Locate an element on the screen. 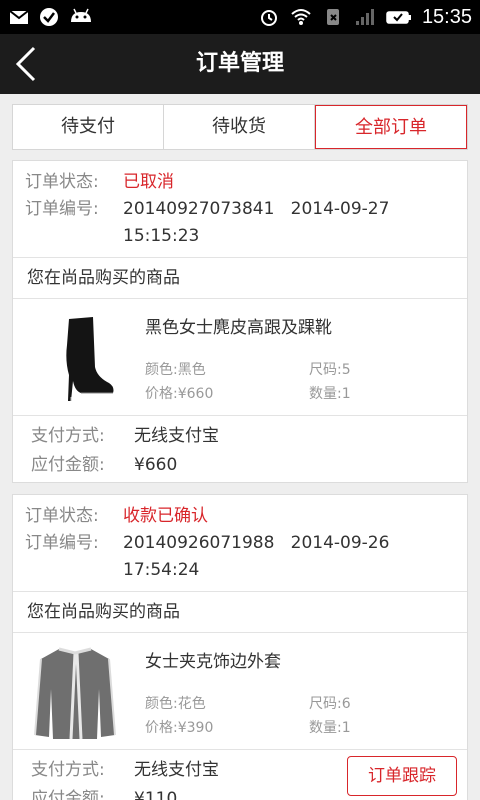  page-title: 订单管理 is located at coordinates (239, 63).